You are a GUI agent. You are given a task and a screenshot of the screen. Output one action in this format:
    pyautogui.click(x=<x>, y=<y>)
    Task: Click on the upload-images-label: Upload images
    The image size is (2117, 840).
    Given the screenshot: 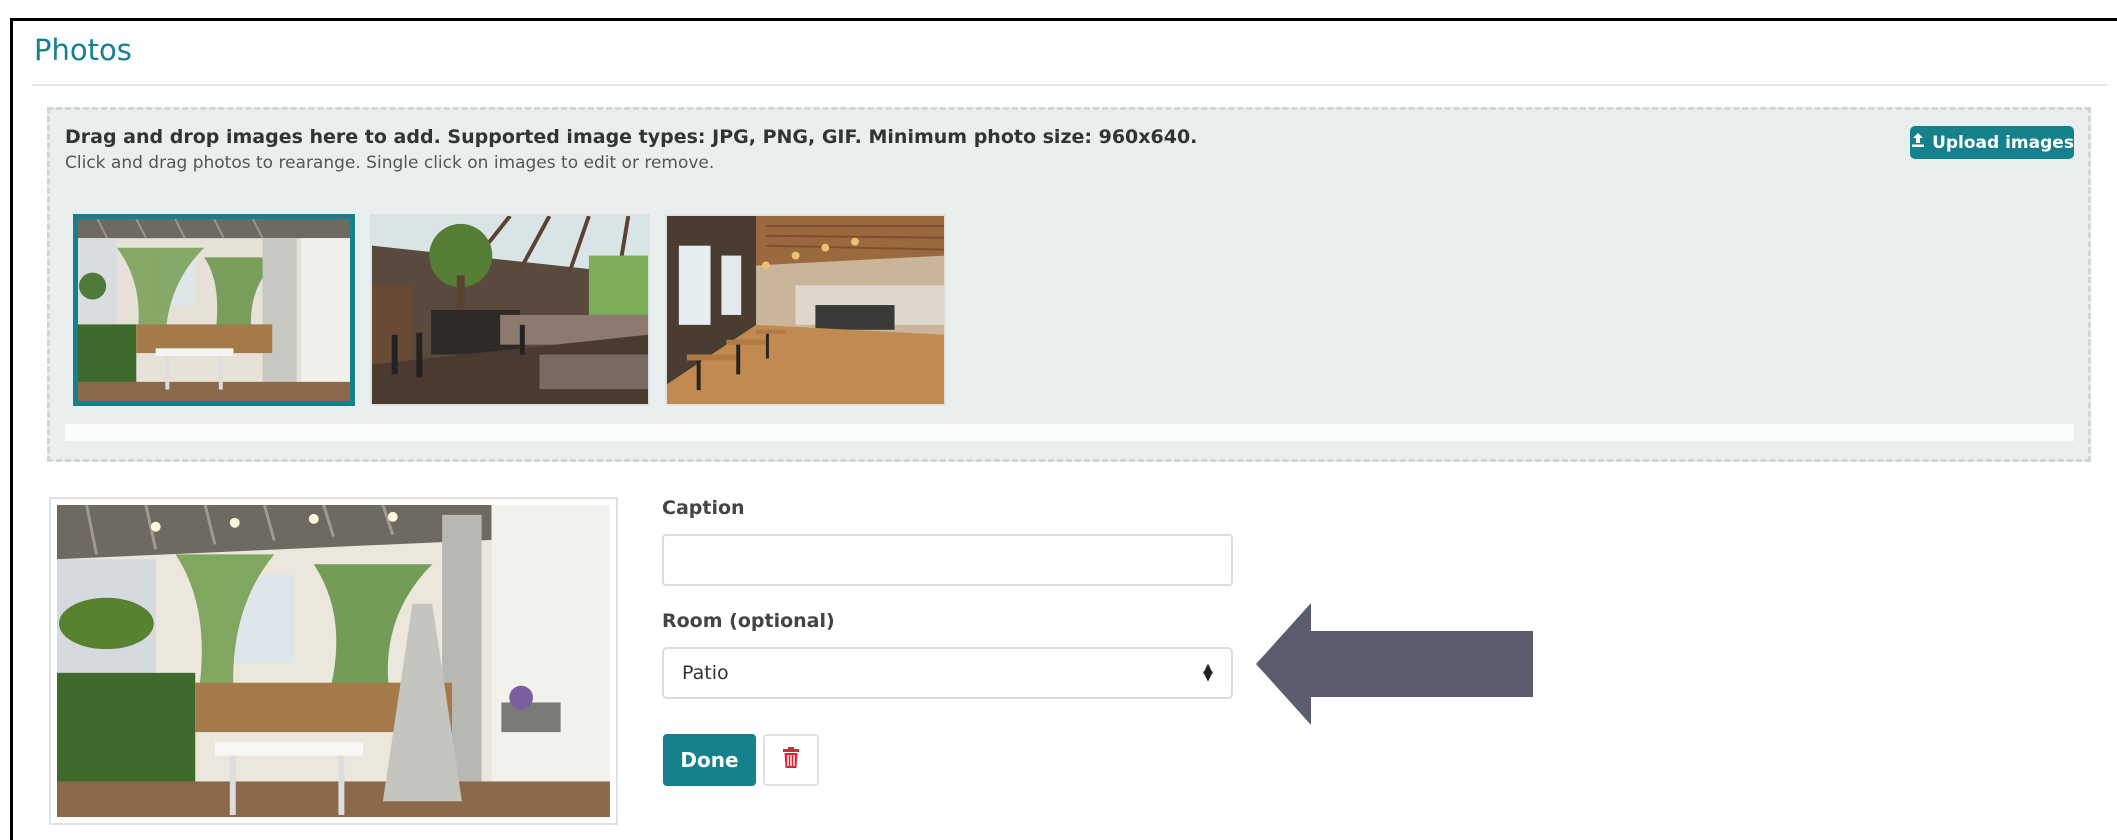 What is the action you would take?
    pyautogui.click(x=2003, y=142)
    